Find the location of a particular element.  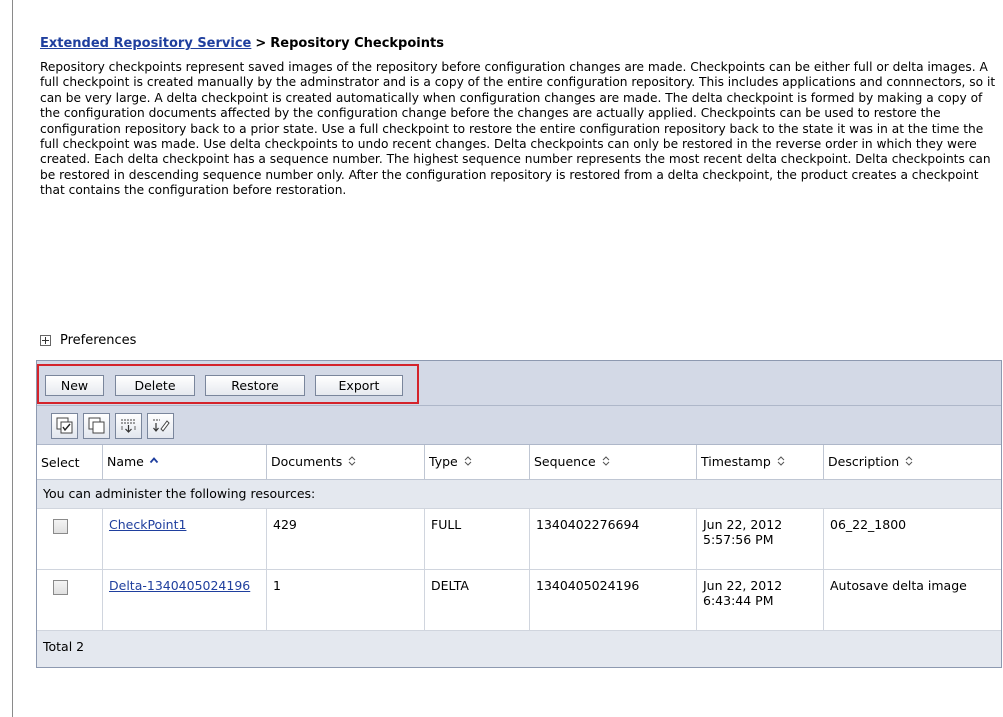

column-header-sequence-label: Sequence is located at coordinates (565, 461).